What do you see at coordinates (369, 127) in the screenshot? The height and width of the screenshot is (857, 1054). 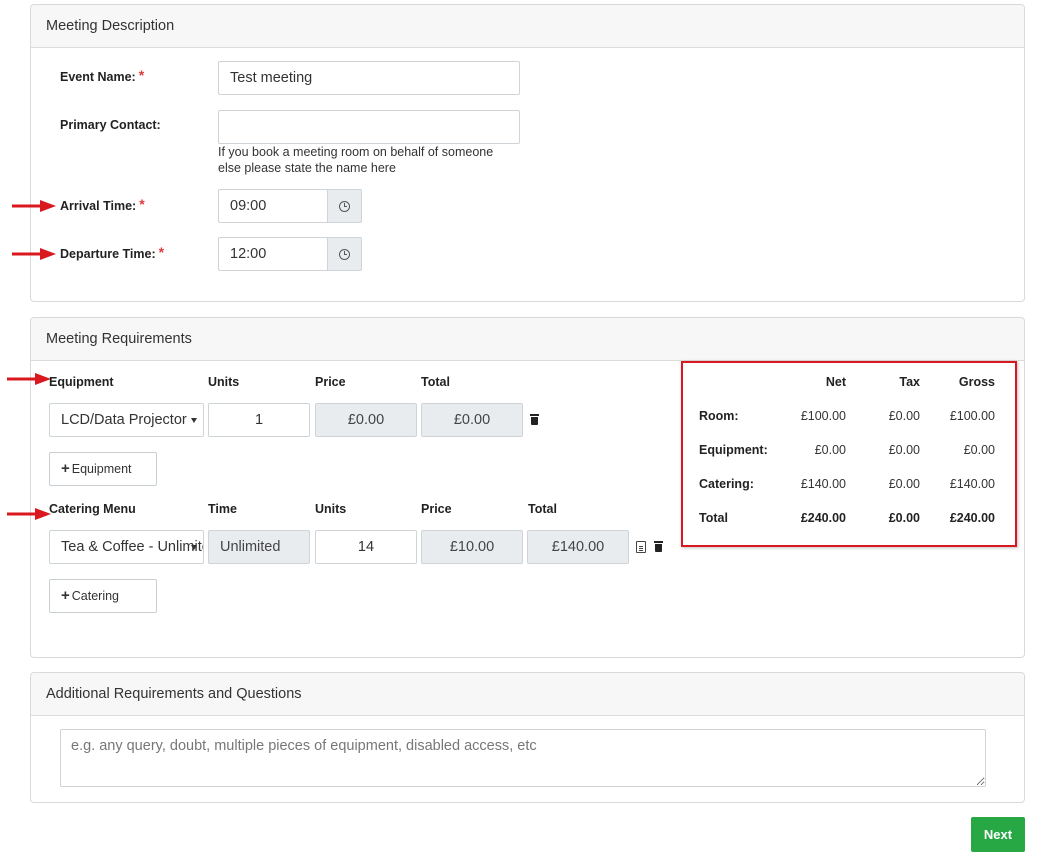 I see `primary-contact-field` at bounding box center [369, 127].